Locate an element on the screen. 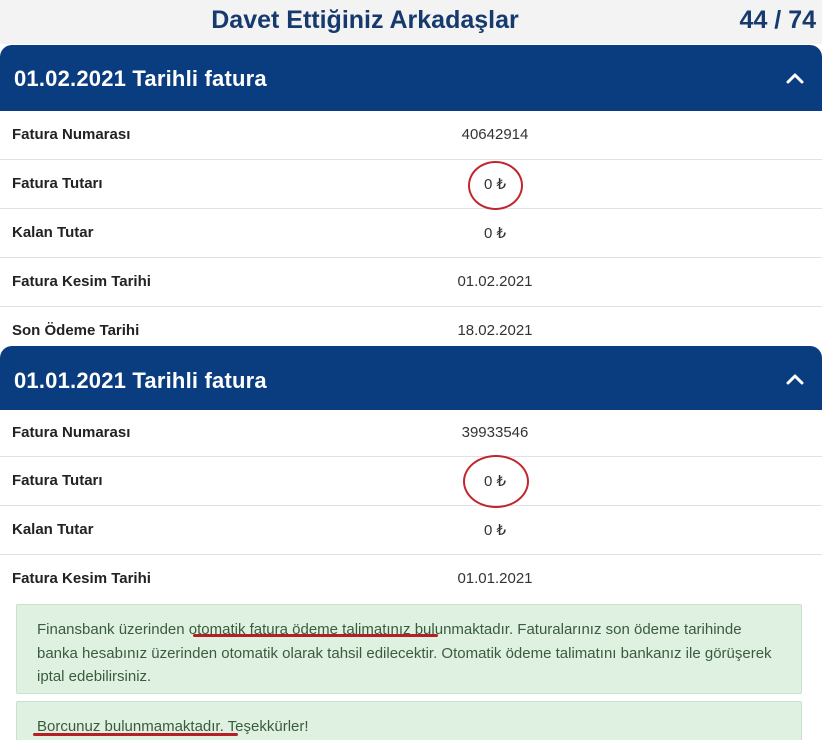  page-title: Davet Ettiğiniz Arkadaşlar is located at coordinates (365, 20).